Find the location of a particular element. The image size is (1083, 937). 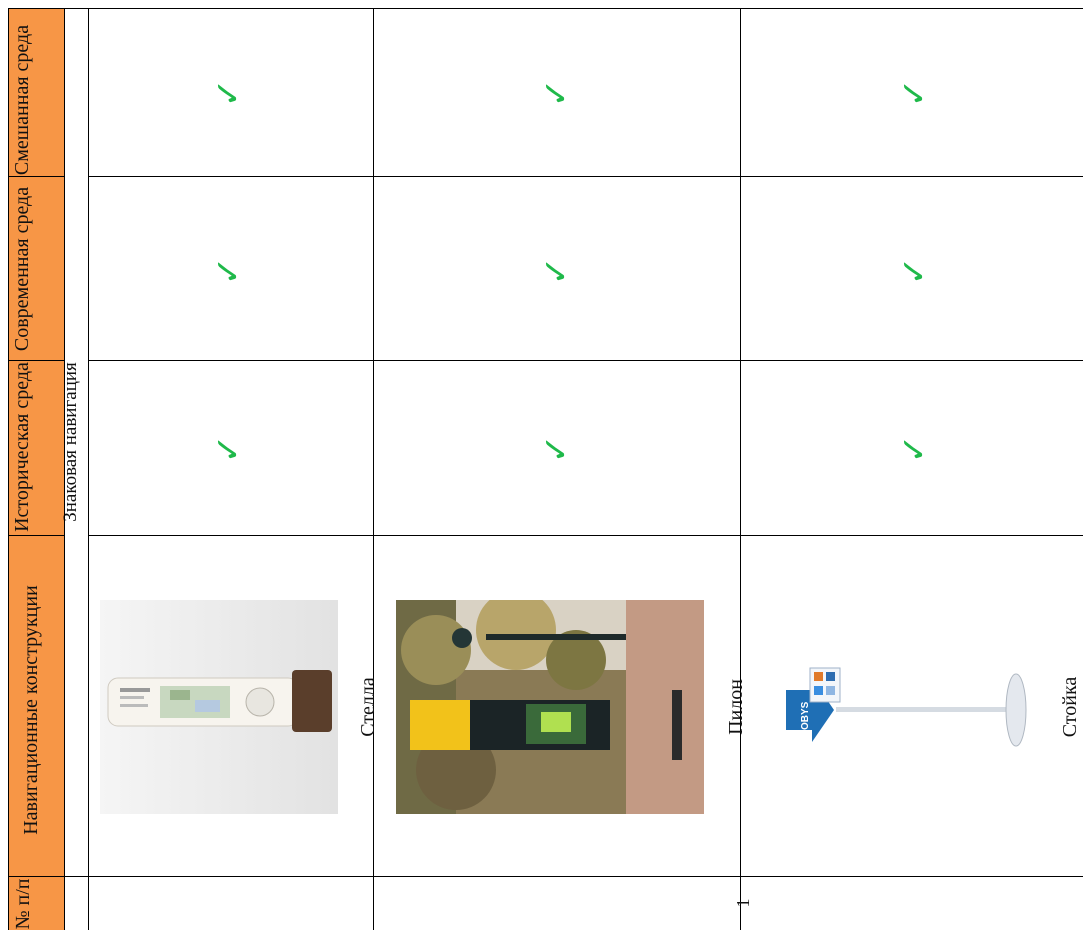

check-r3-mixed: ✓ is located at coordinates (914, 93).